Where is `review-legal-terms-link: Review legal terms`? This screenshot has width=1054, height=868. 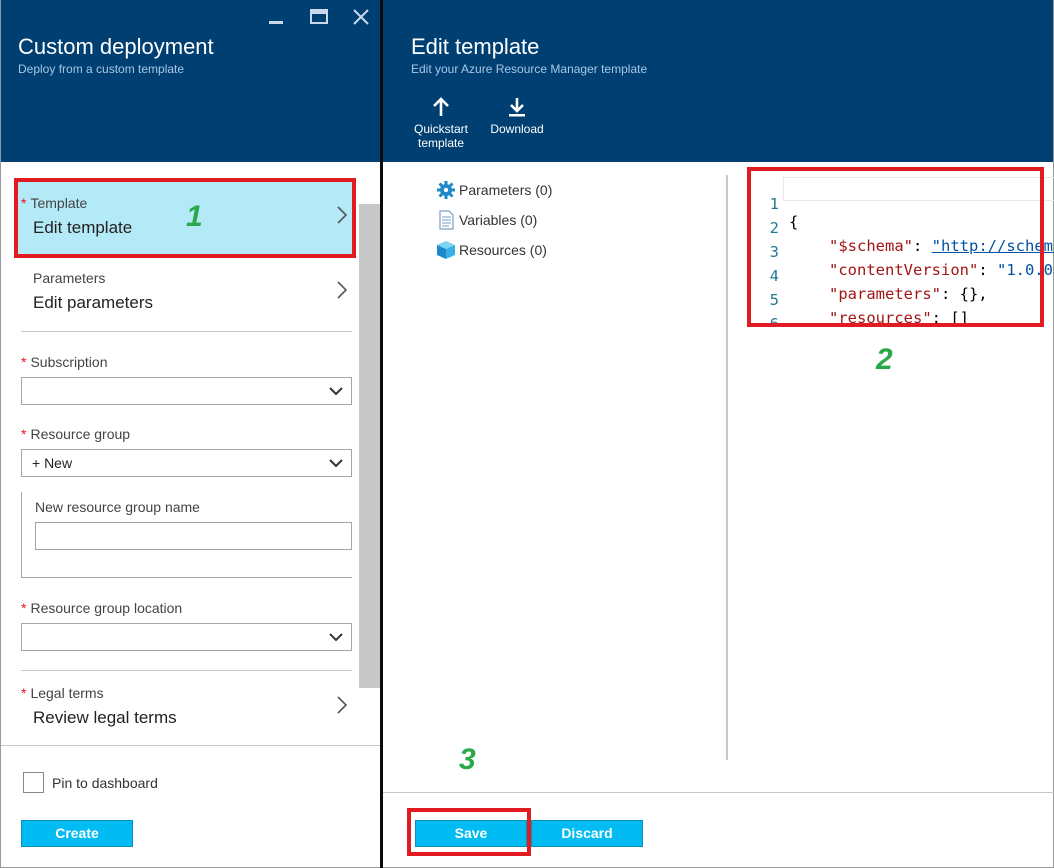 review-legal-terms-link: Review legal terms is located at coordinates (105, 718).